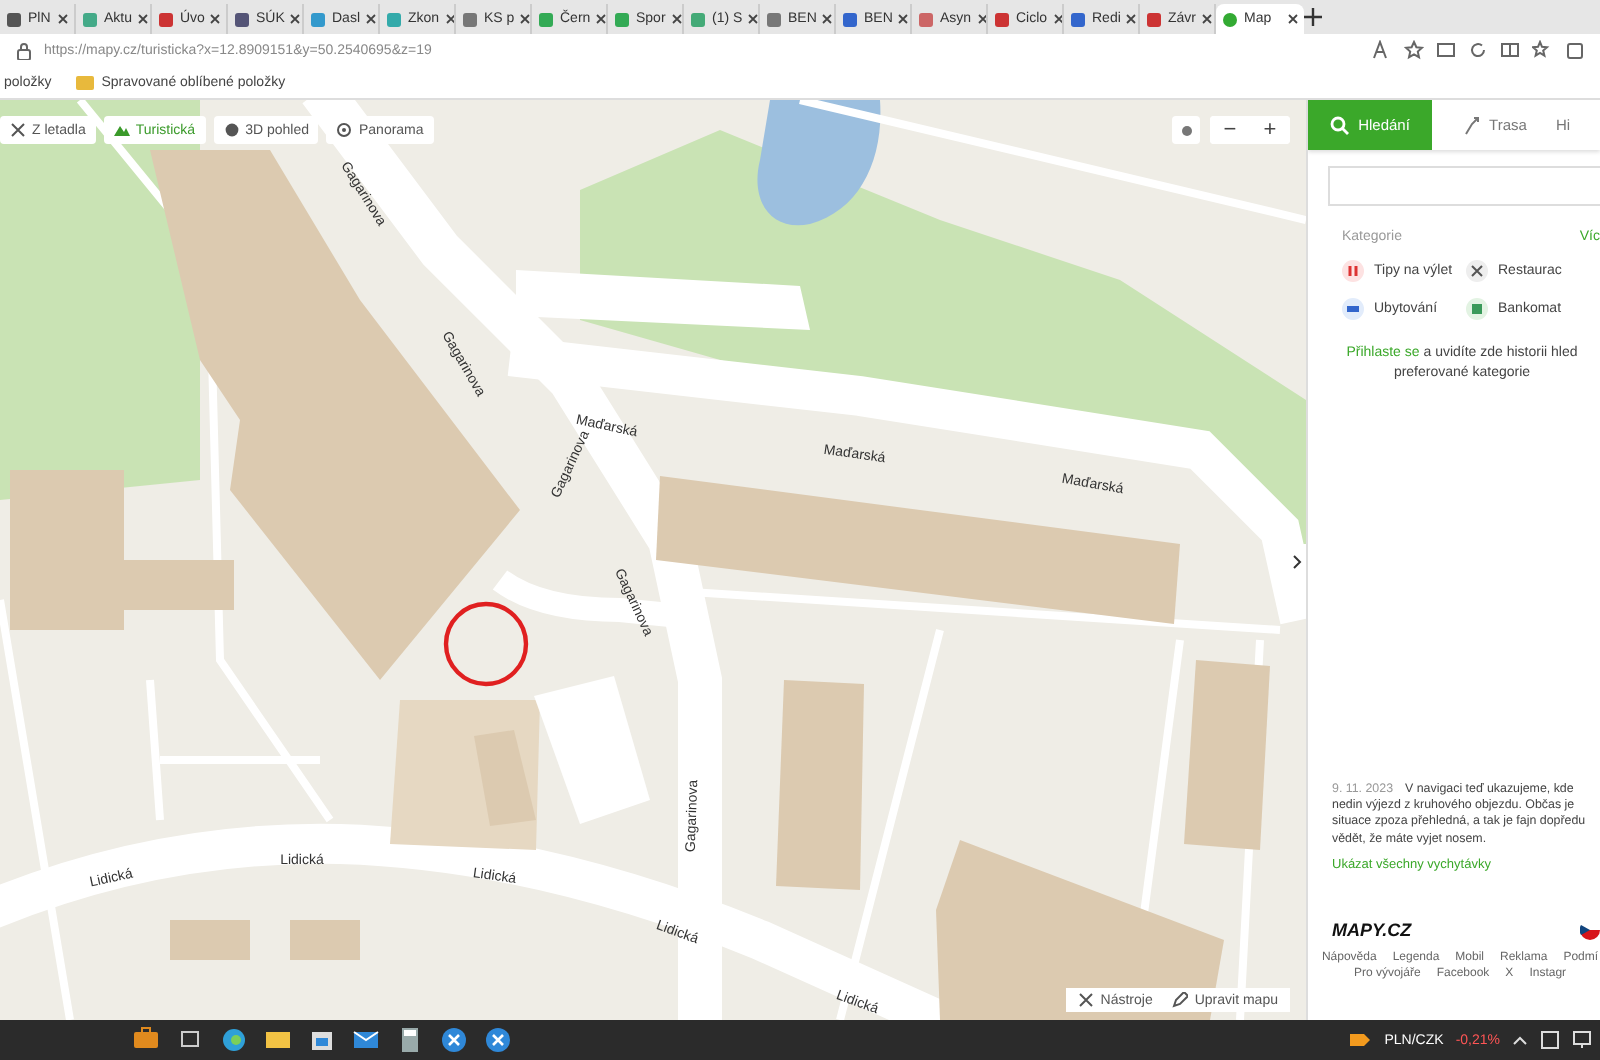 This screenshot has width=1600, height=1060. What do you see at coordinates (1477, 309) in the screenshot?
I see `atm-icon` at bounding box center [1477, 309].